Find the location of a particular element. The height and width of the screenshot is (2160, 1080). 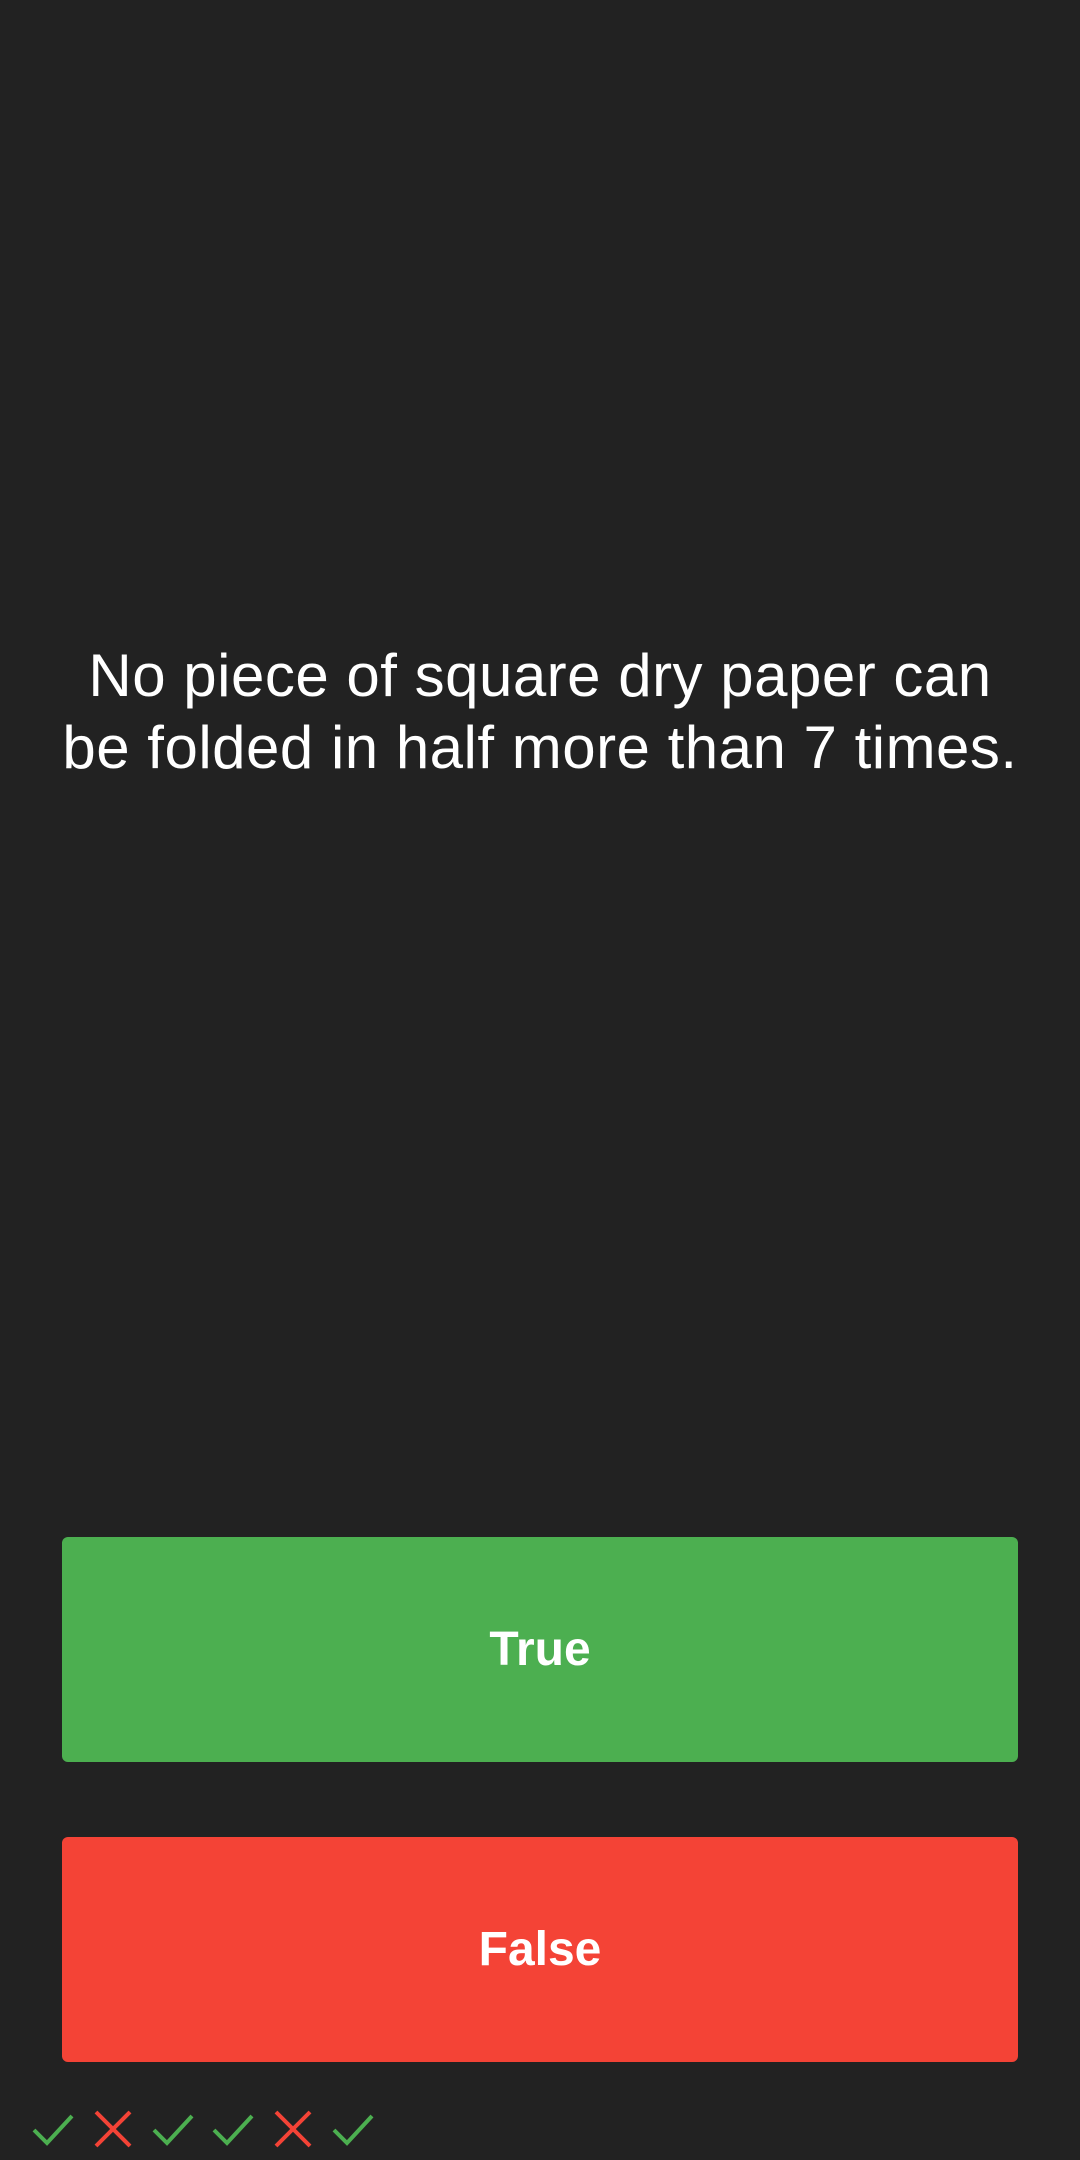

answer-history is located at coordinates (203, 2129).